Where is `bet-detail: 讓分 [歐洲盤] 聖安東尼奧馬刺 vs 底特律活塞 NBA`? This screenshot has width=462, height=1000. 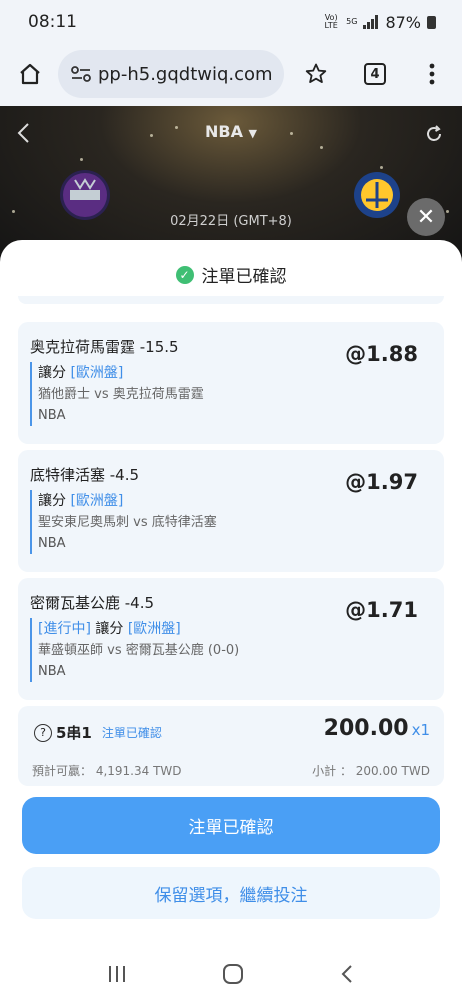 bet-detail: 讓分 [歐洲盤] 聖安東尼奧馬刺 vs 底特律活塞 NBA is located at coordinates (123, 522).